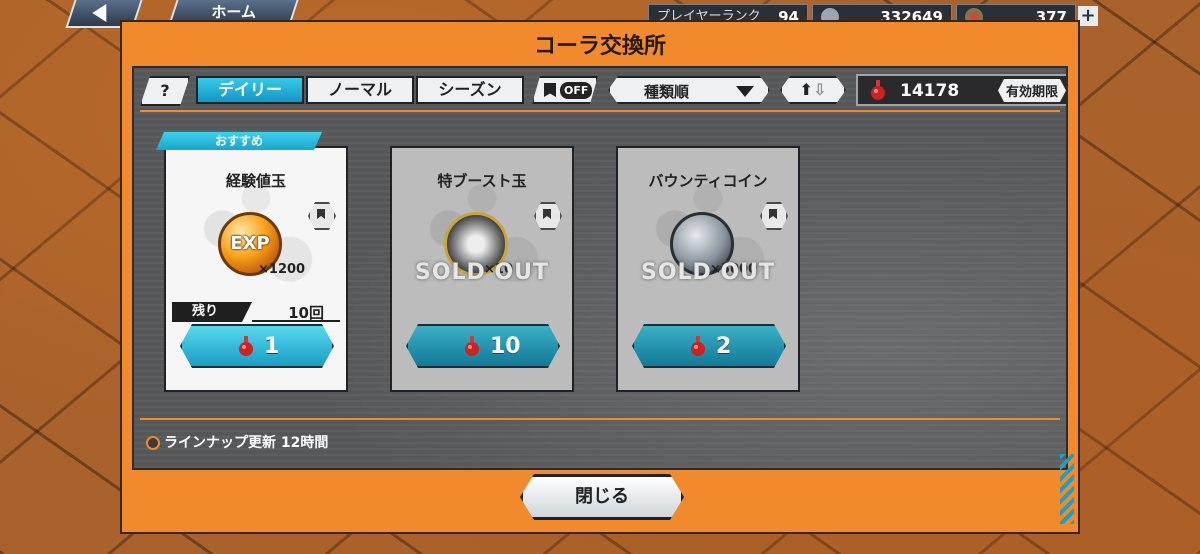 The width and height of the screenshot is (1200, 554). What do you see at coordinates (165, 91) in the screenshot?
I see `help-button: ?` at bounding box center [165, 91].